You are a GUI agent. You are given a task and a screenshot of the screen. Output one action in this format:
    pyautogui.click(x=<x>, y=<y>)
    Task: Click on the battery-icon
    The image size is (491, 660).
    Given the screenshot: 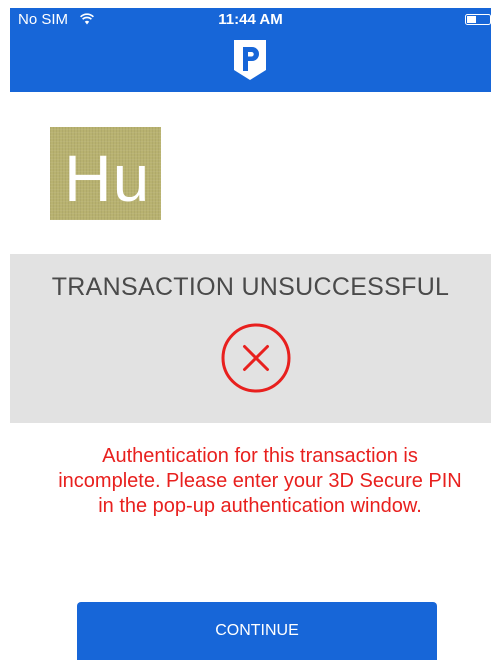 What is the action you would take?
    pyautogui.click(x=478, y=19)
    